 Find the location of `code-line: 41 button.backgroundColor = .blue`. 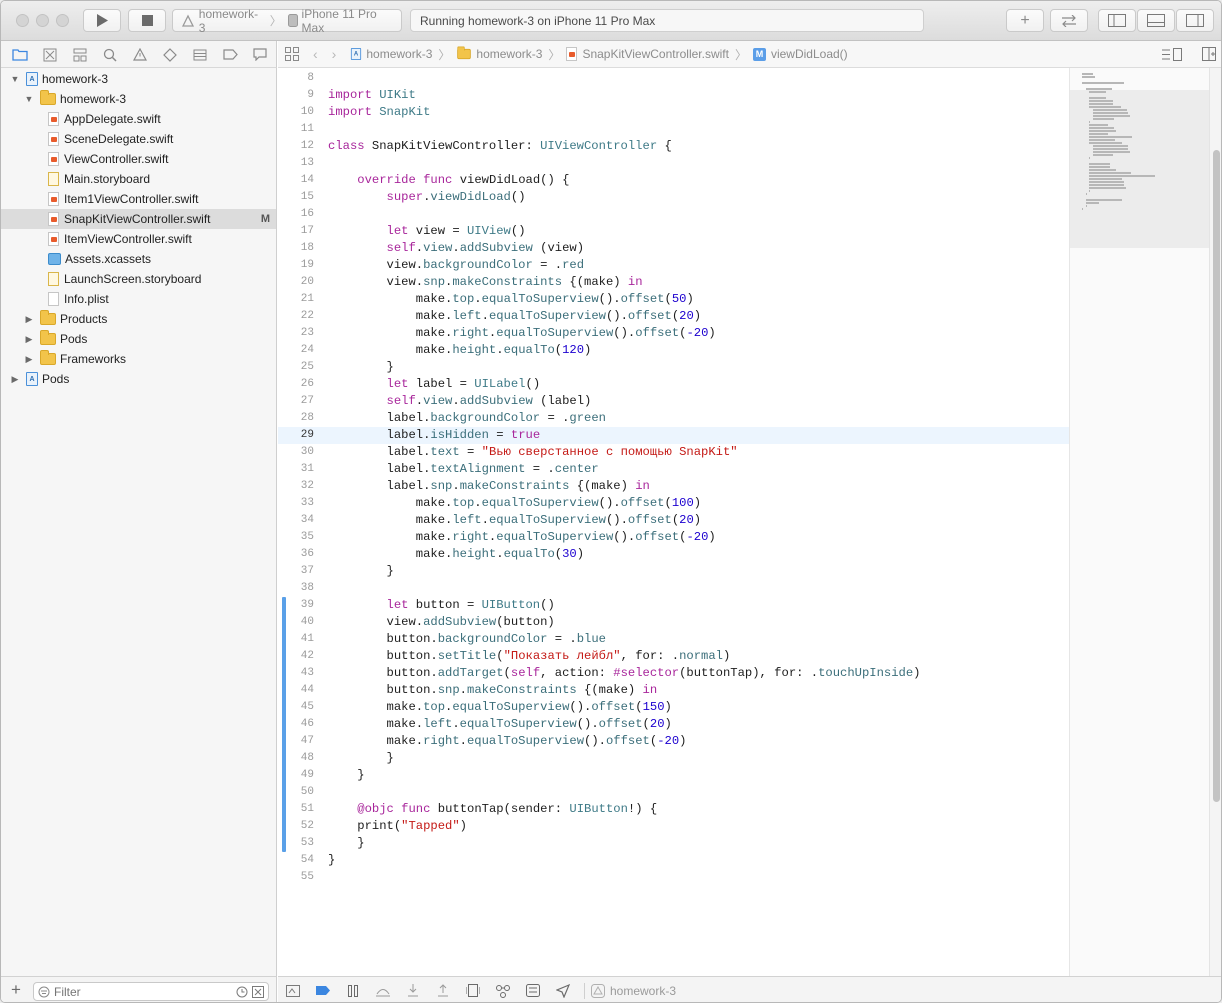

code-line: 41 button.backgroundColor = .blue is located at coordinates (673, 639).